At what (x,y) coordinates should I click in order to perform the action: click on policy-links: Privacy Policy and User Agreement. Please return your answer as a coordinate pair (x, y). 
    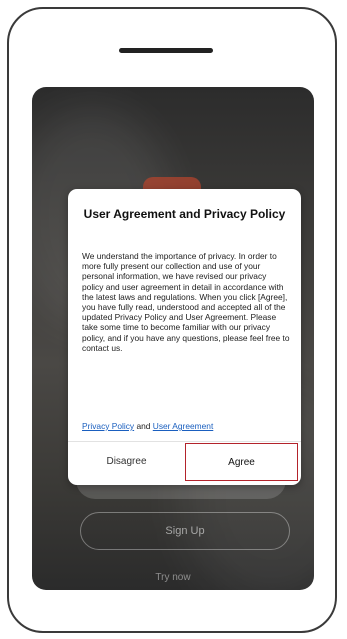
    Looking at the image, I should click on (147, 426).